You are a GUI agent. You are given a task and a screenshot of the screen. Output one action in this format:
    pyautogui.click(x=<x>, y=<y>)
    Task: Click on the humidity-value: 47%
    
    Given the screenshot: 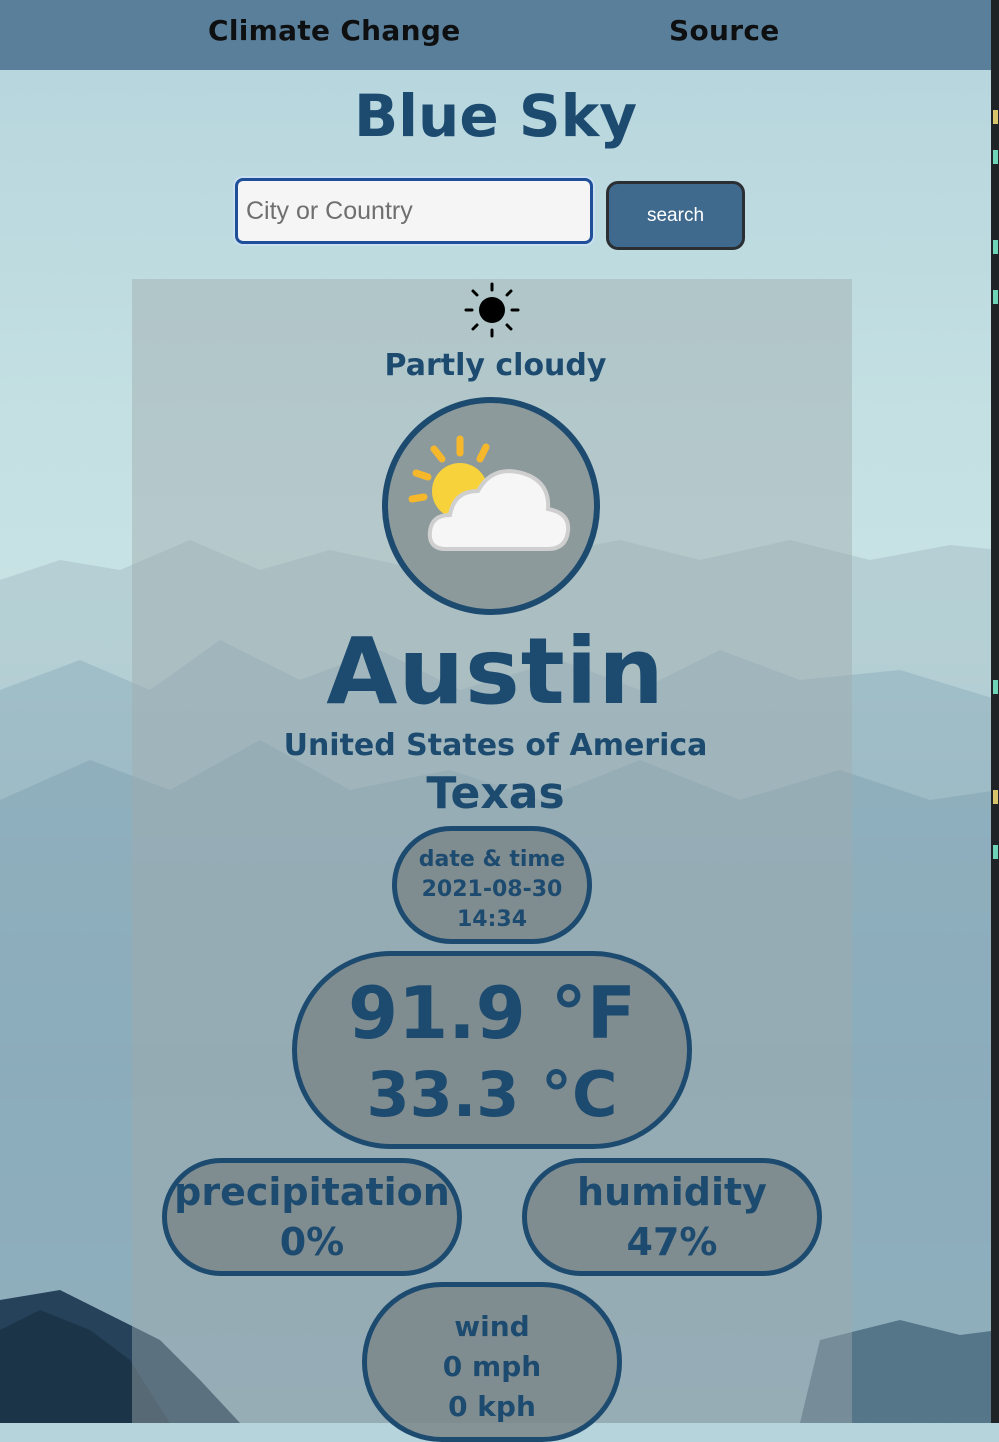 What is the action you would take?
    pyautogui.click(x=672, y=1242)
    